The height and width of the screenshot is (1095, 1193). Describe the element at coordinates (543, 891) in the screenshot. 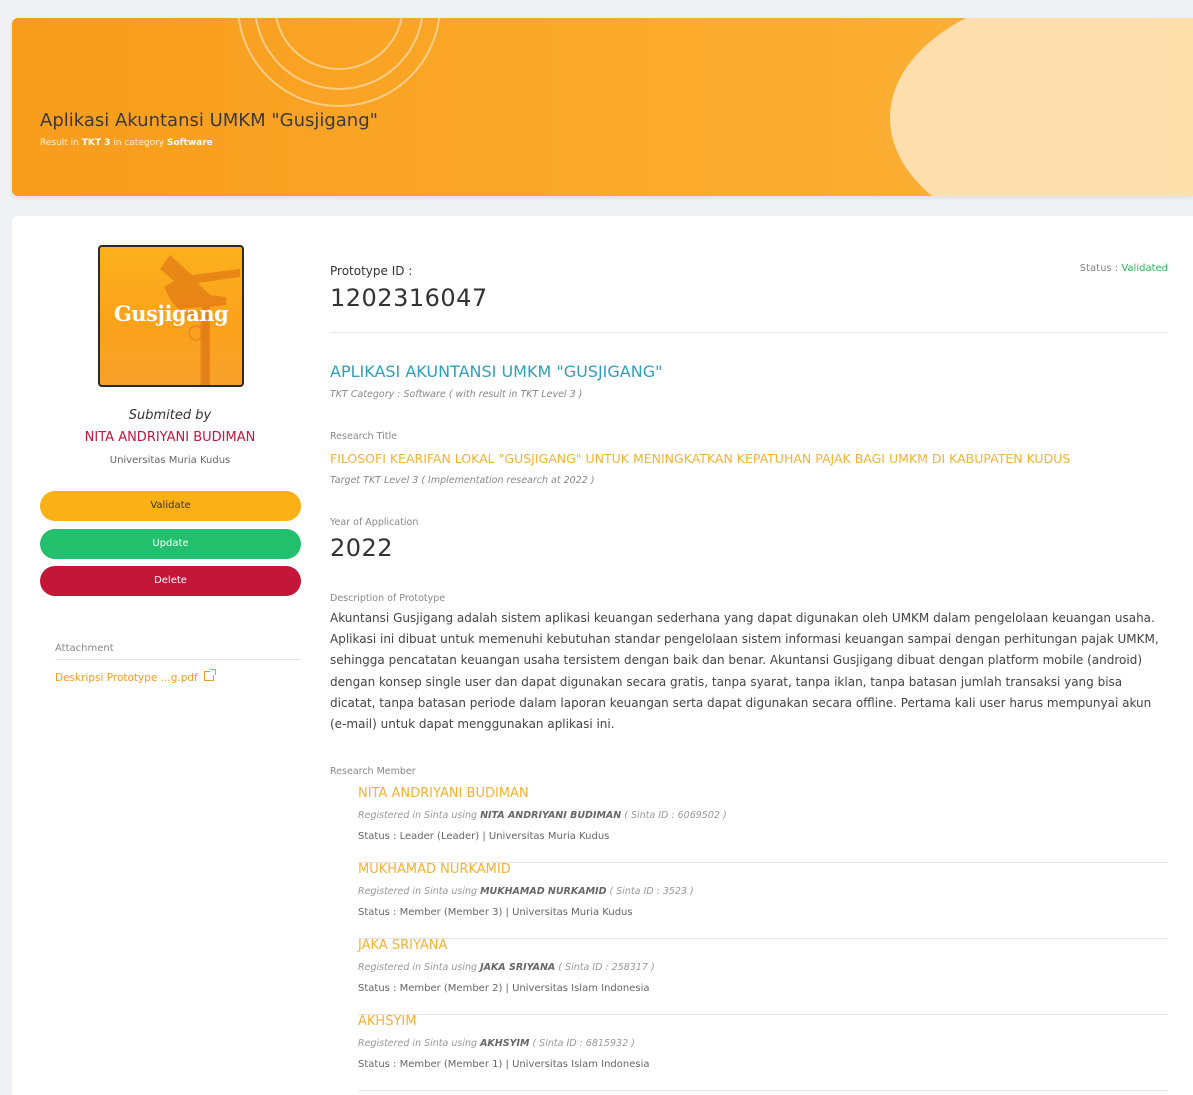

I see `reg-name: MUKHAMAD NURKAMID` at that location.